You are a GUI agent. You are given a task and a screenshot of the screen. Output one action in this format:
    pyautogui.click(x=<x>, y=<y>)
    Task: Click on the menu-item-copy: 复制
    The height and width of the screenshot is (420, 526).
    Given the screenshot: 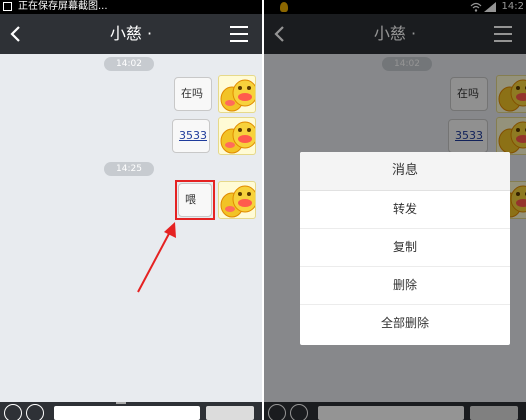 What is the action you would take?
    pyautogui.click(x=405, y=248)
    